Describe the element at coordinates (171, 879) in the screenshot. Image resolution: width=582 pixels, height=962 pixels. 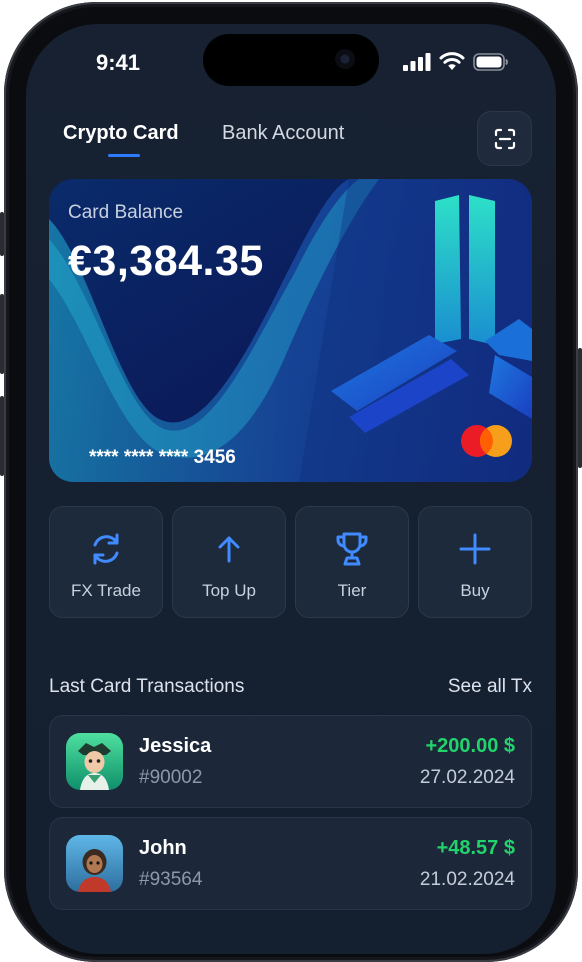
I see `transaction-id: #93564` at that location.